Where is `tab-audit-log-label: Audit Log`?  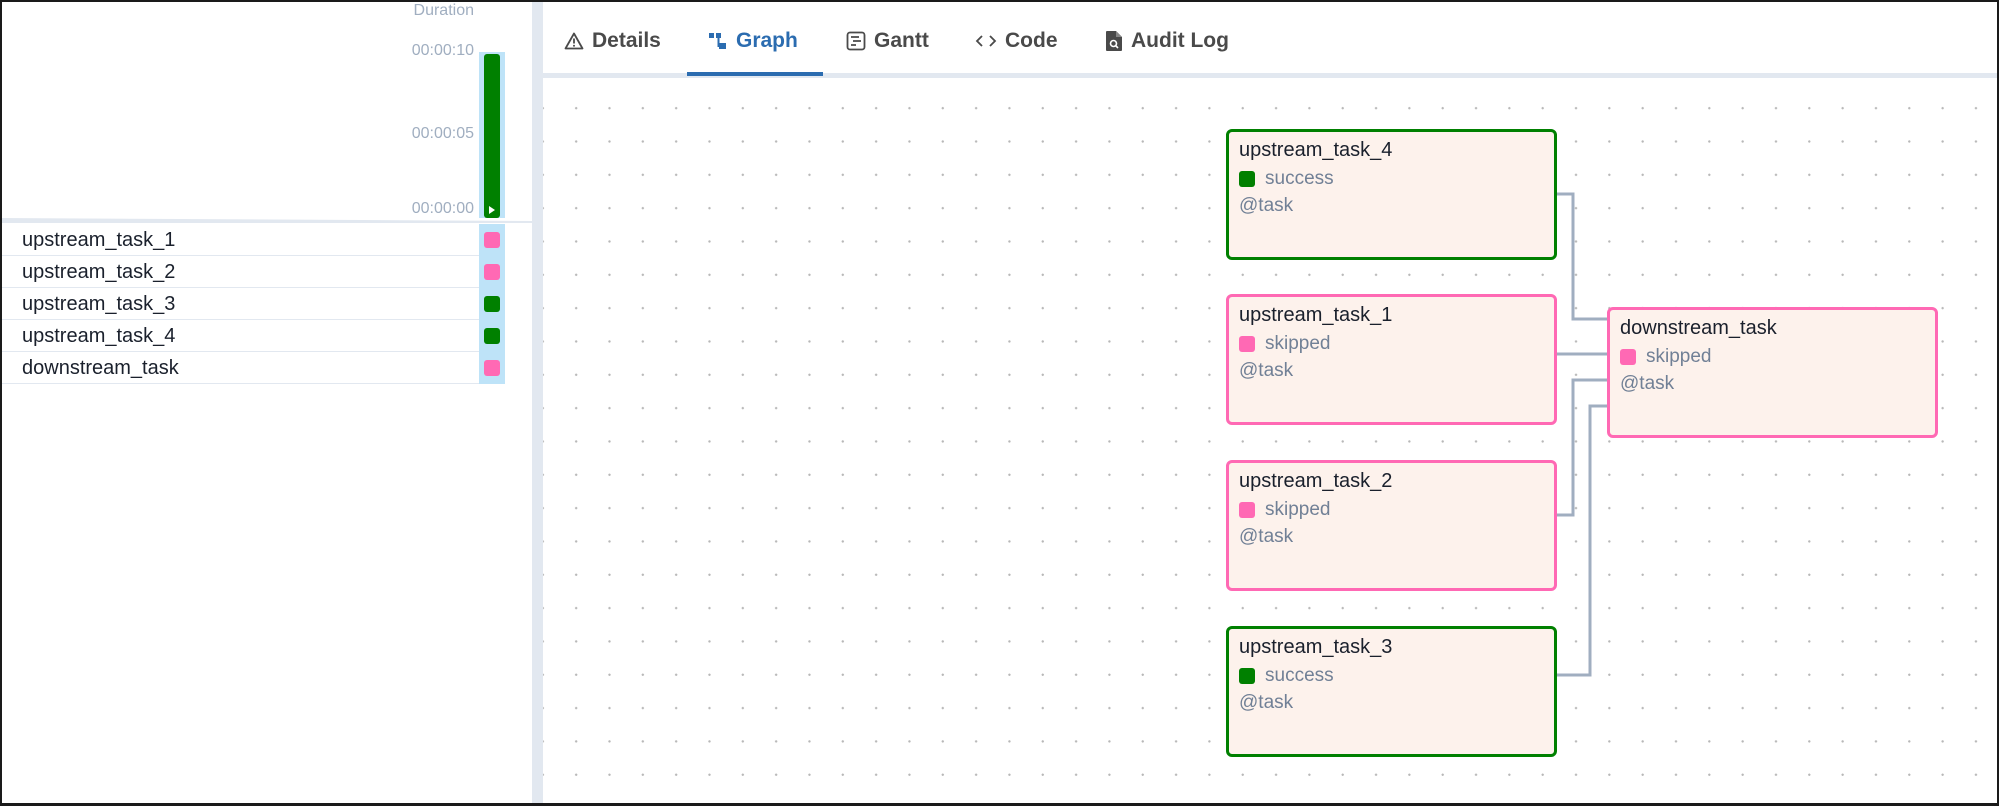 tab-audit-log-label: Audit Log is located at coordinates (1180, 40).